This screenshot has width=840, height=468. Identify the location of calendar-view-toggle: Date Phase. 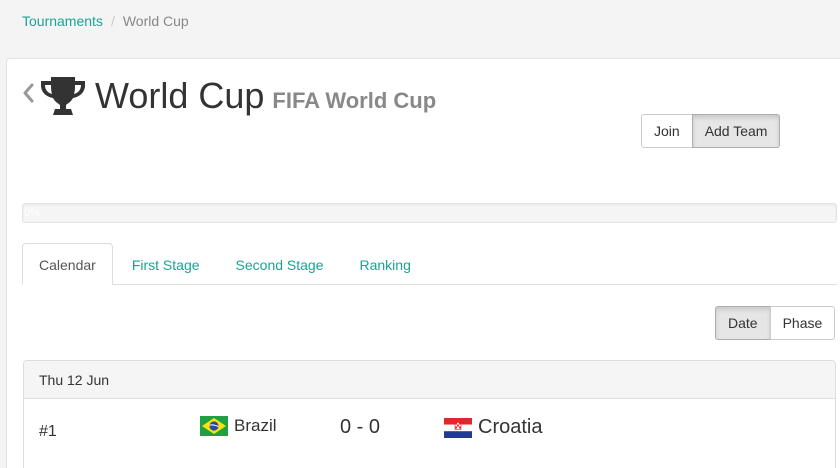
(775, 323).